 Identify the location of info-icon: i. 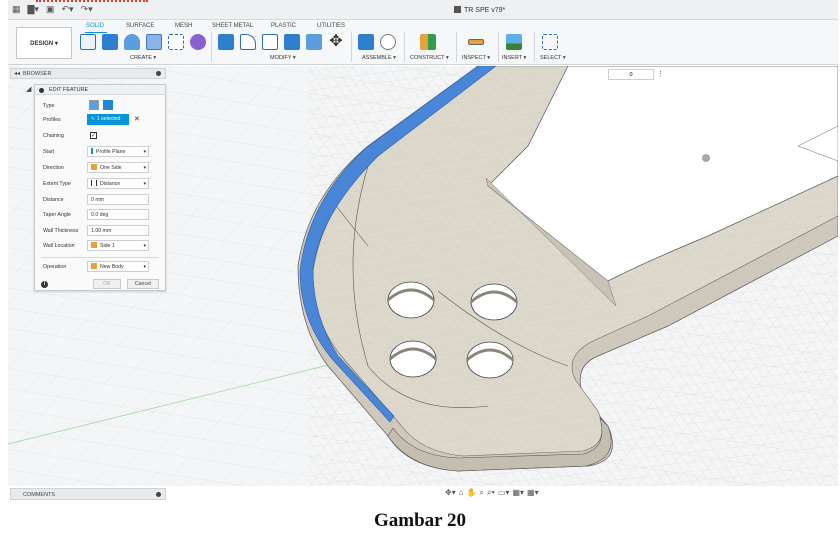
(44, 284).